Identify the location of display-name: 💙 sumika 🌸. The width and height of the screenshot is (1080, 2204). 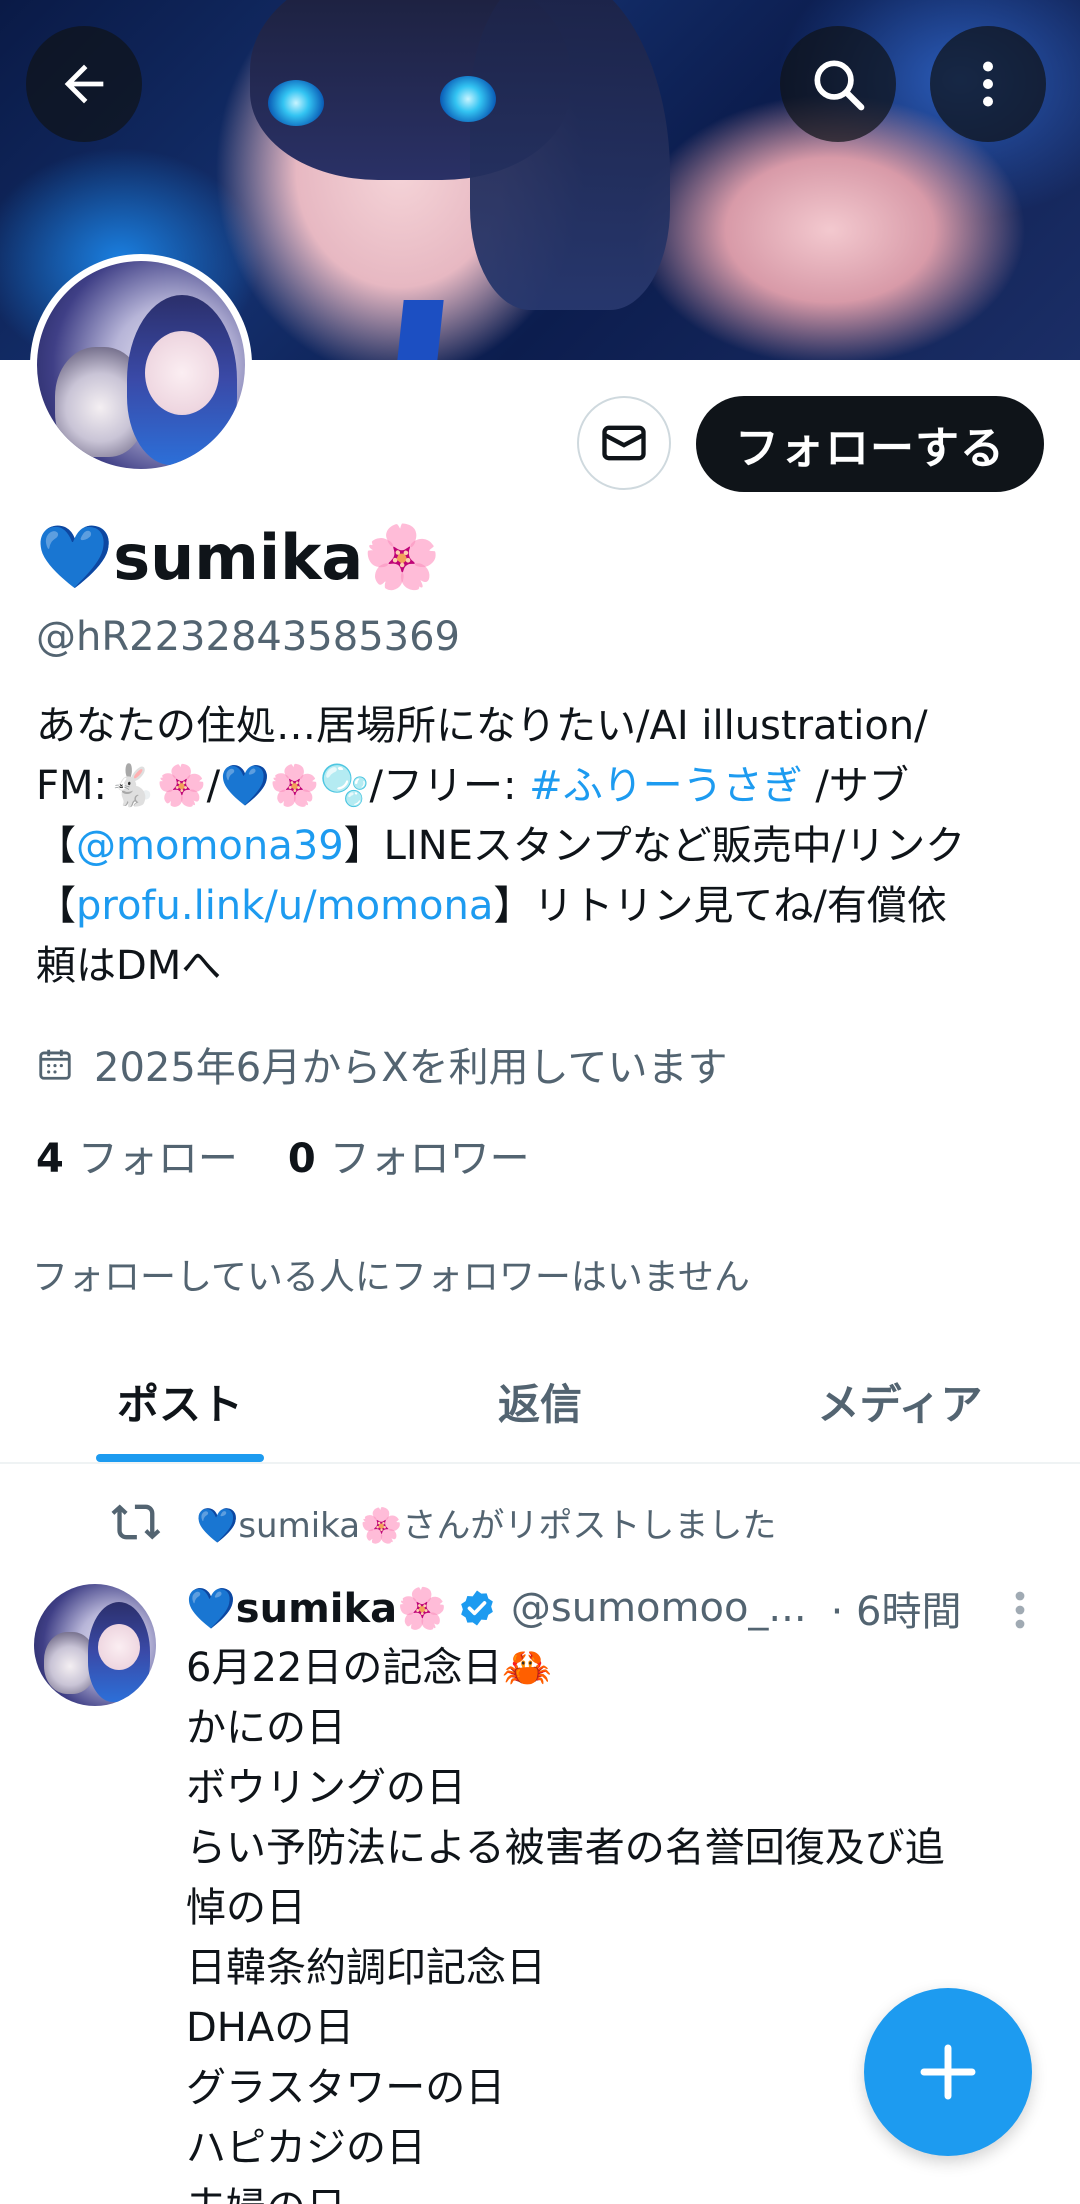
(238, 557).